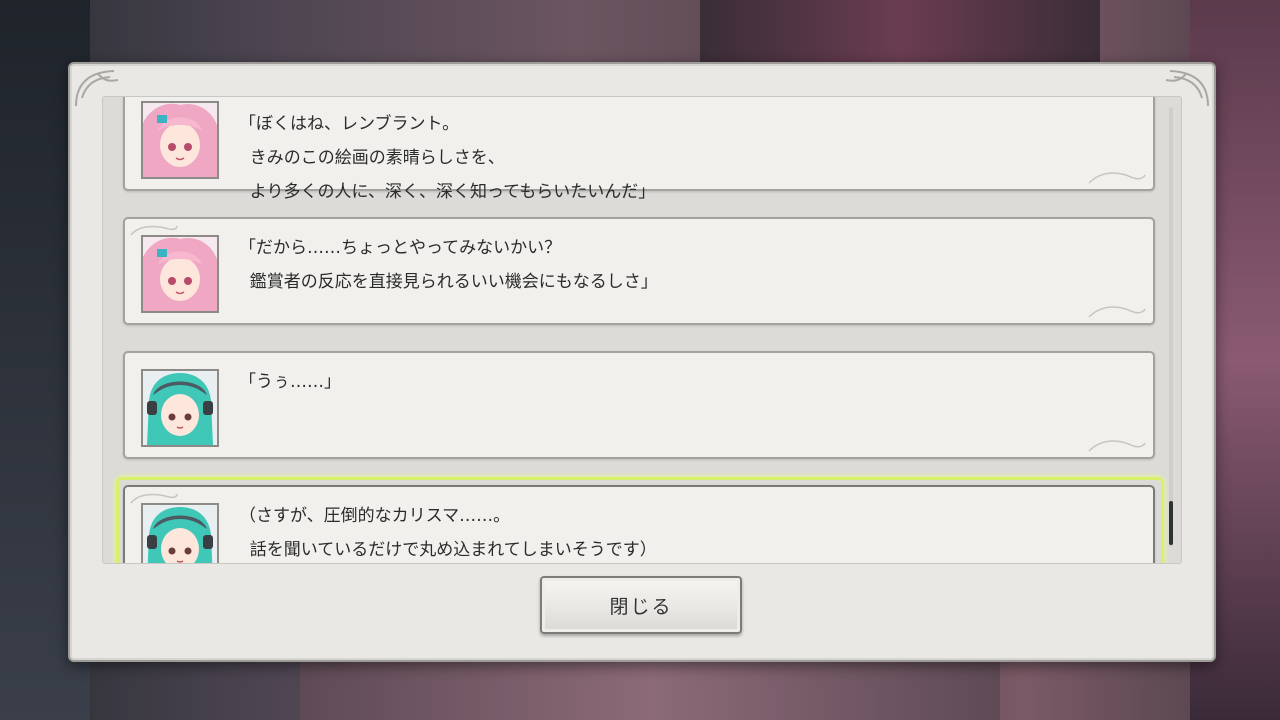 The width and height of the screenshot is (1280, 720). What do you see at coordinates (641, 605) in the screenshot?
I see `close-button: 閉じる` at bounding box center [641, 605].